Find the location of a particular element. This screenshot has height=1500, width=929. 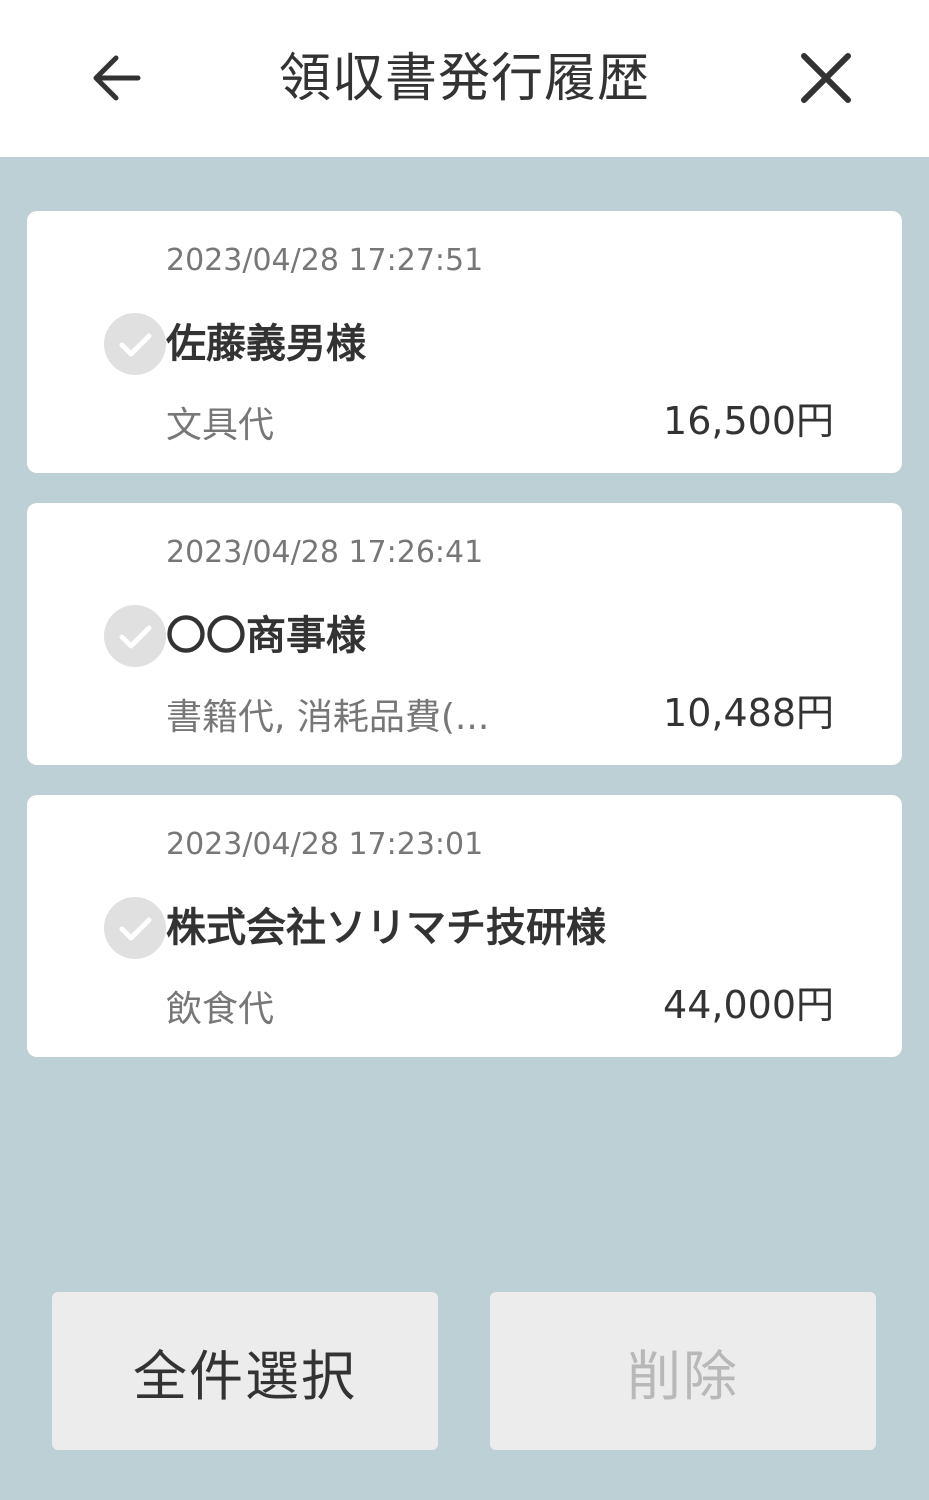

receipt-amount: 16,500円 is located at coordinates (748, 421).